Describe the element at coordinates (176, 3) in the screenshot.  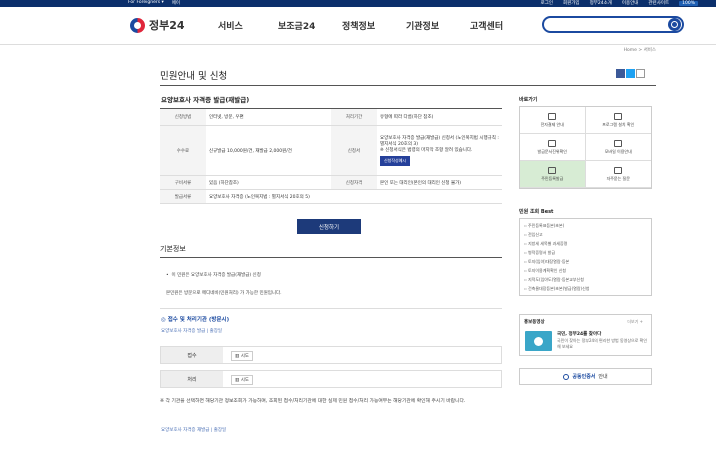
I see `language-link: 에이` at that location.